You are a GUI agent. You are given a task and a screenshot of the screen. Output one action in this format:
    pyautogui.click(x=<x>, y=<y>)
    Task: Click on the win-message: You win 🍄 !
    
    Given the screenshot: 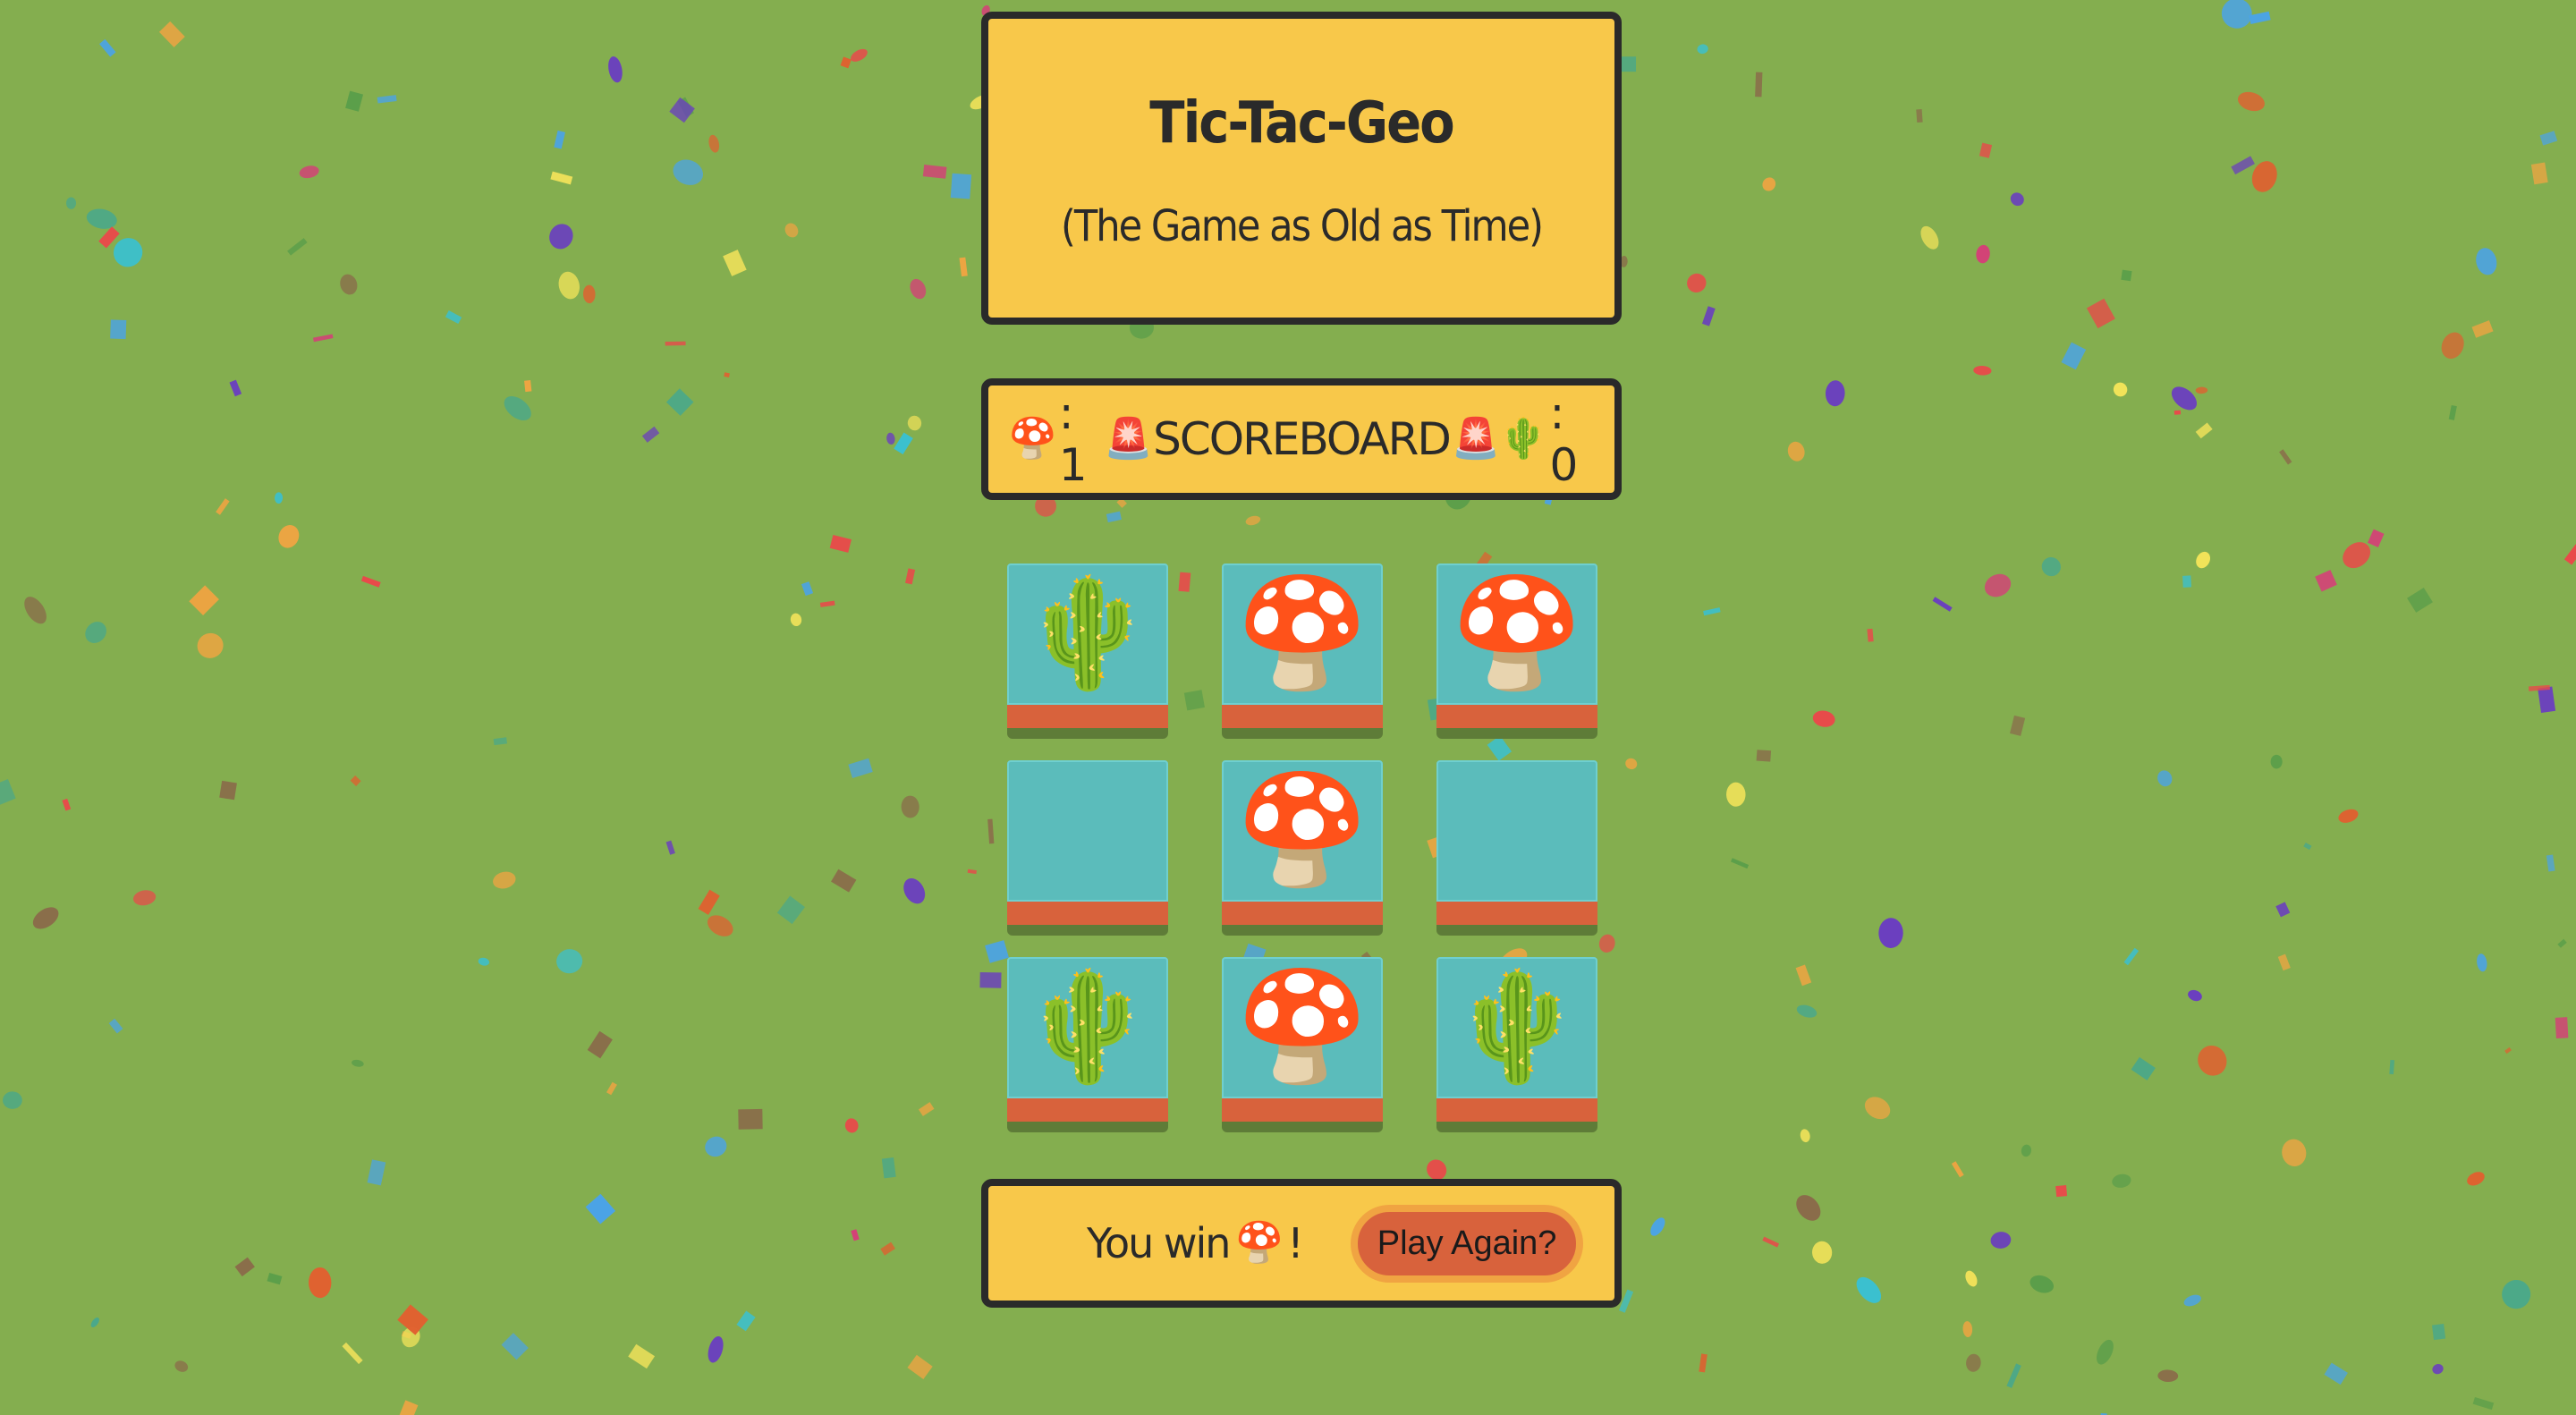 What is the action you would take?
    pyautogui.click(x=1195, y=1243)
    